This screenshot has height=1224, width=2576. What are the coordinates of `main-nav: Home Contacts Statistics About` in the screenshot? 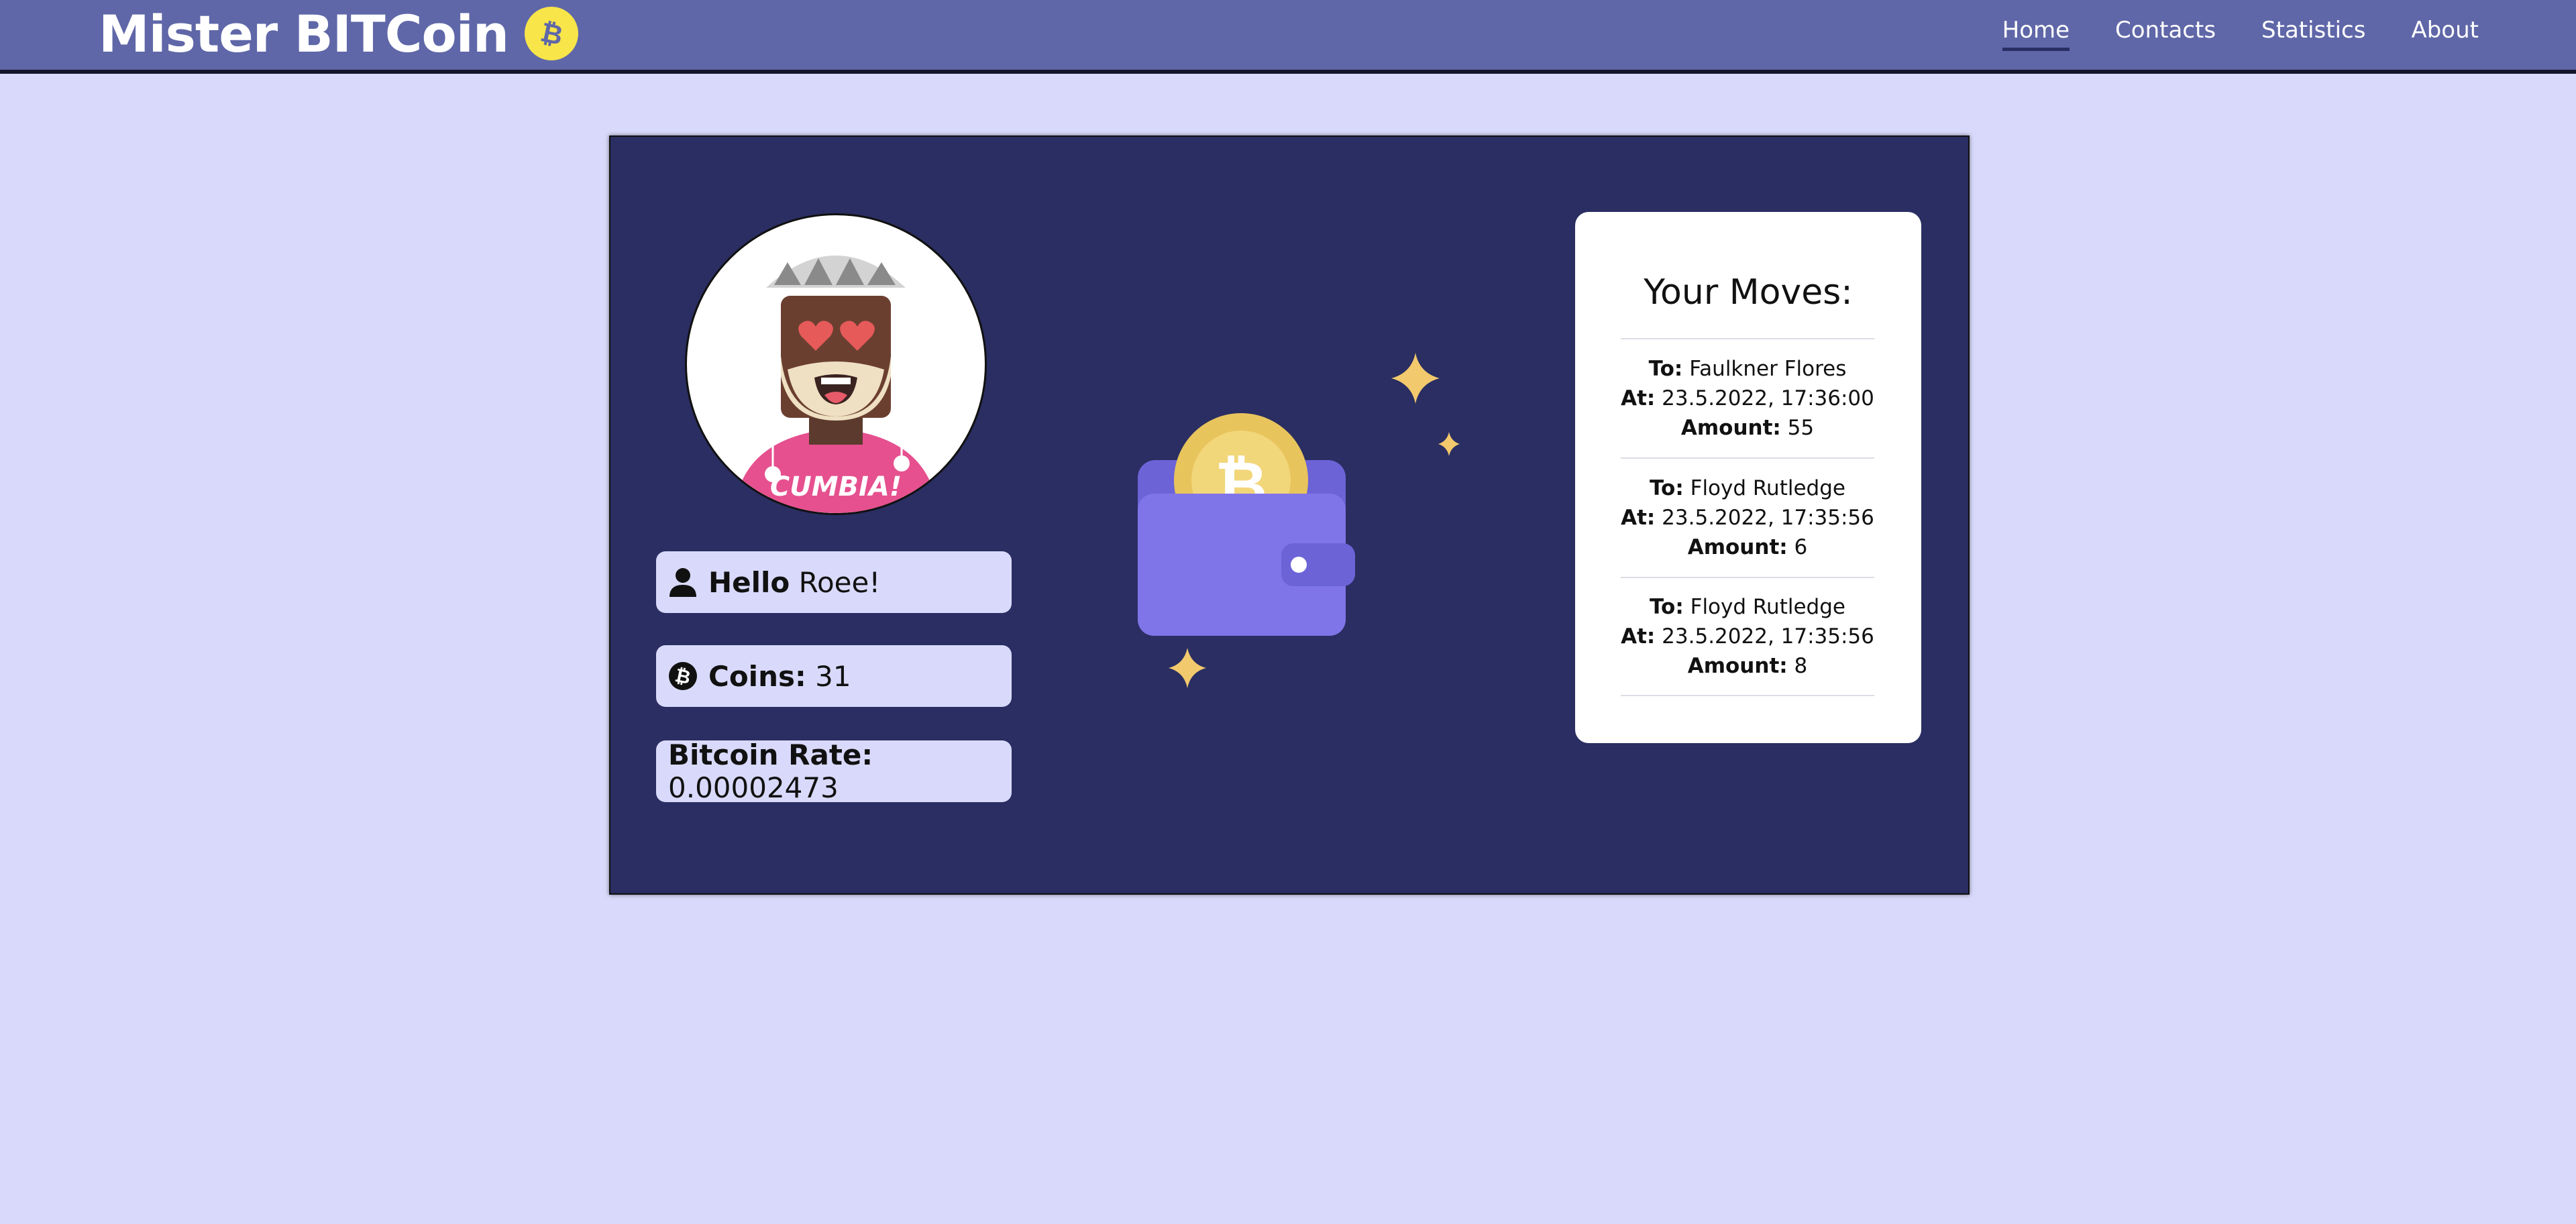 It's located at (2240, 33).